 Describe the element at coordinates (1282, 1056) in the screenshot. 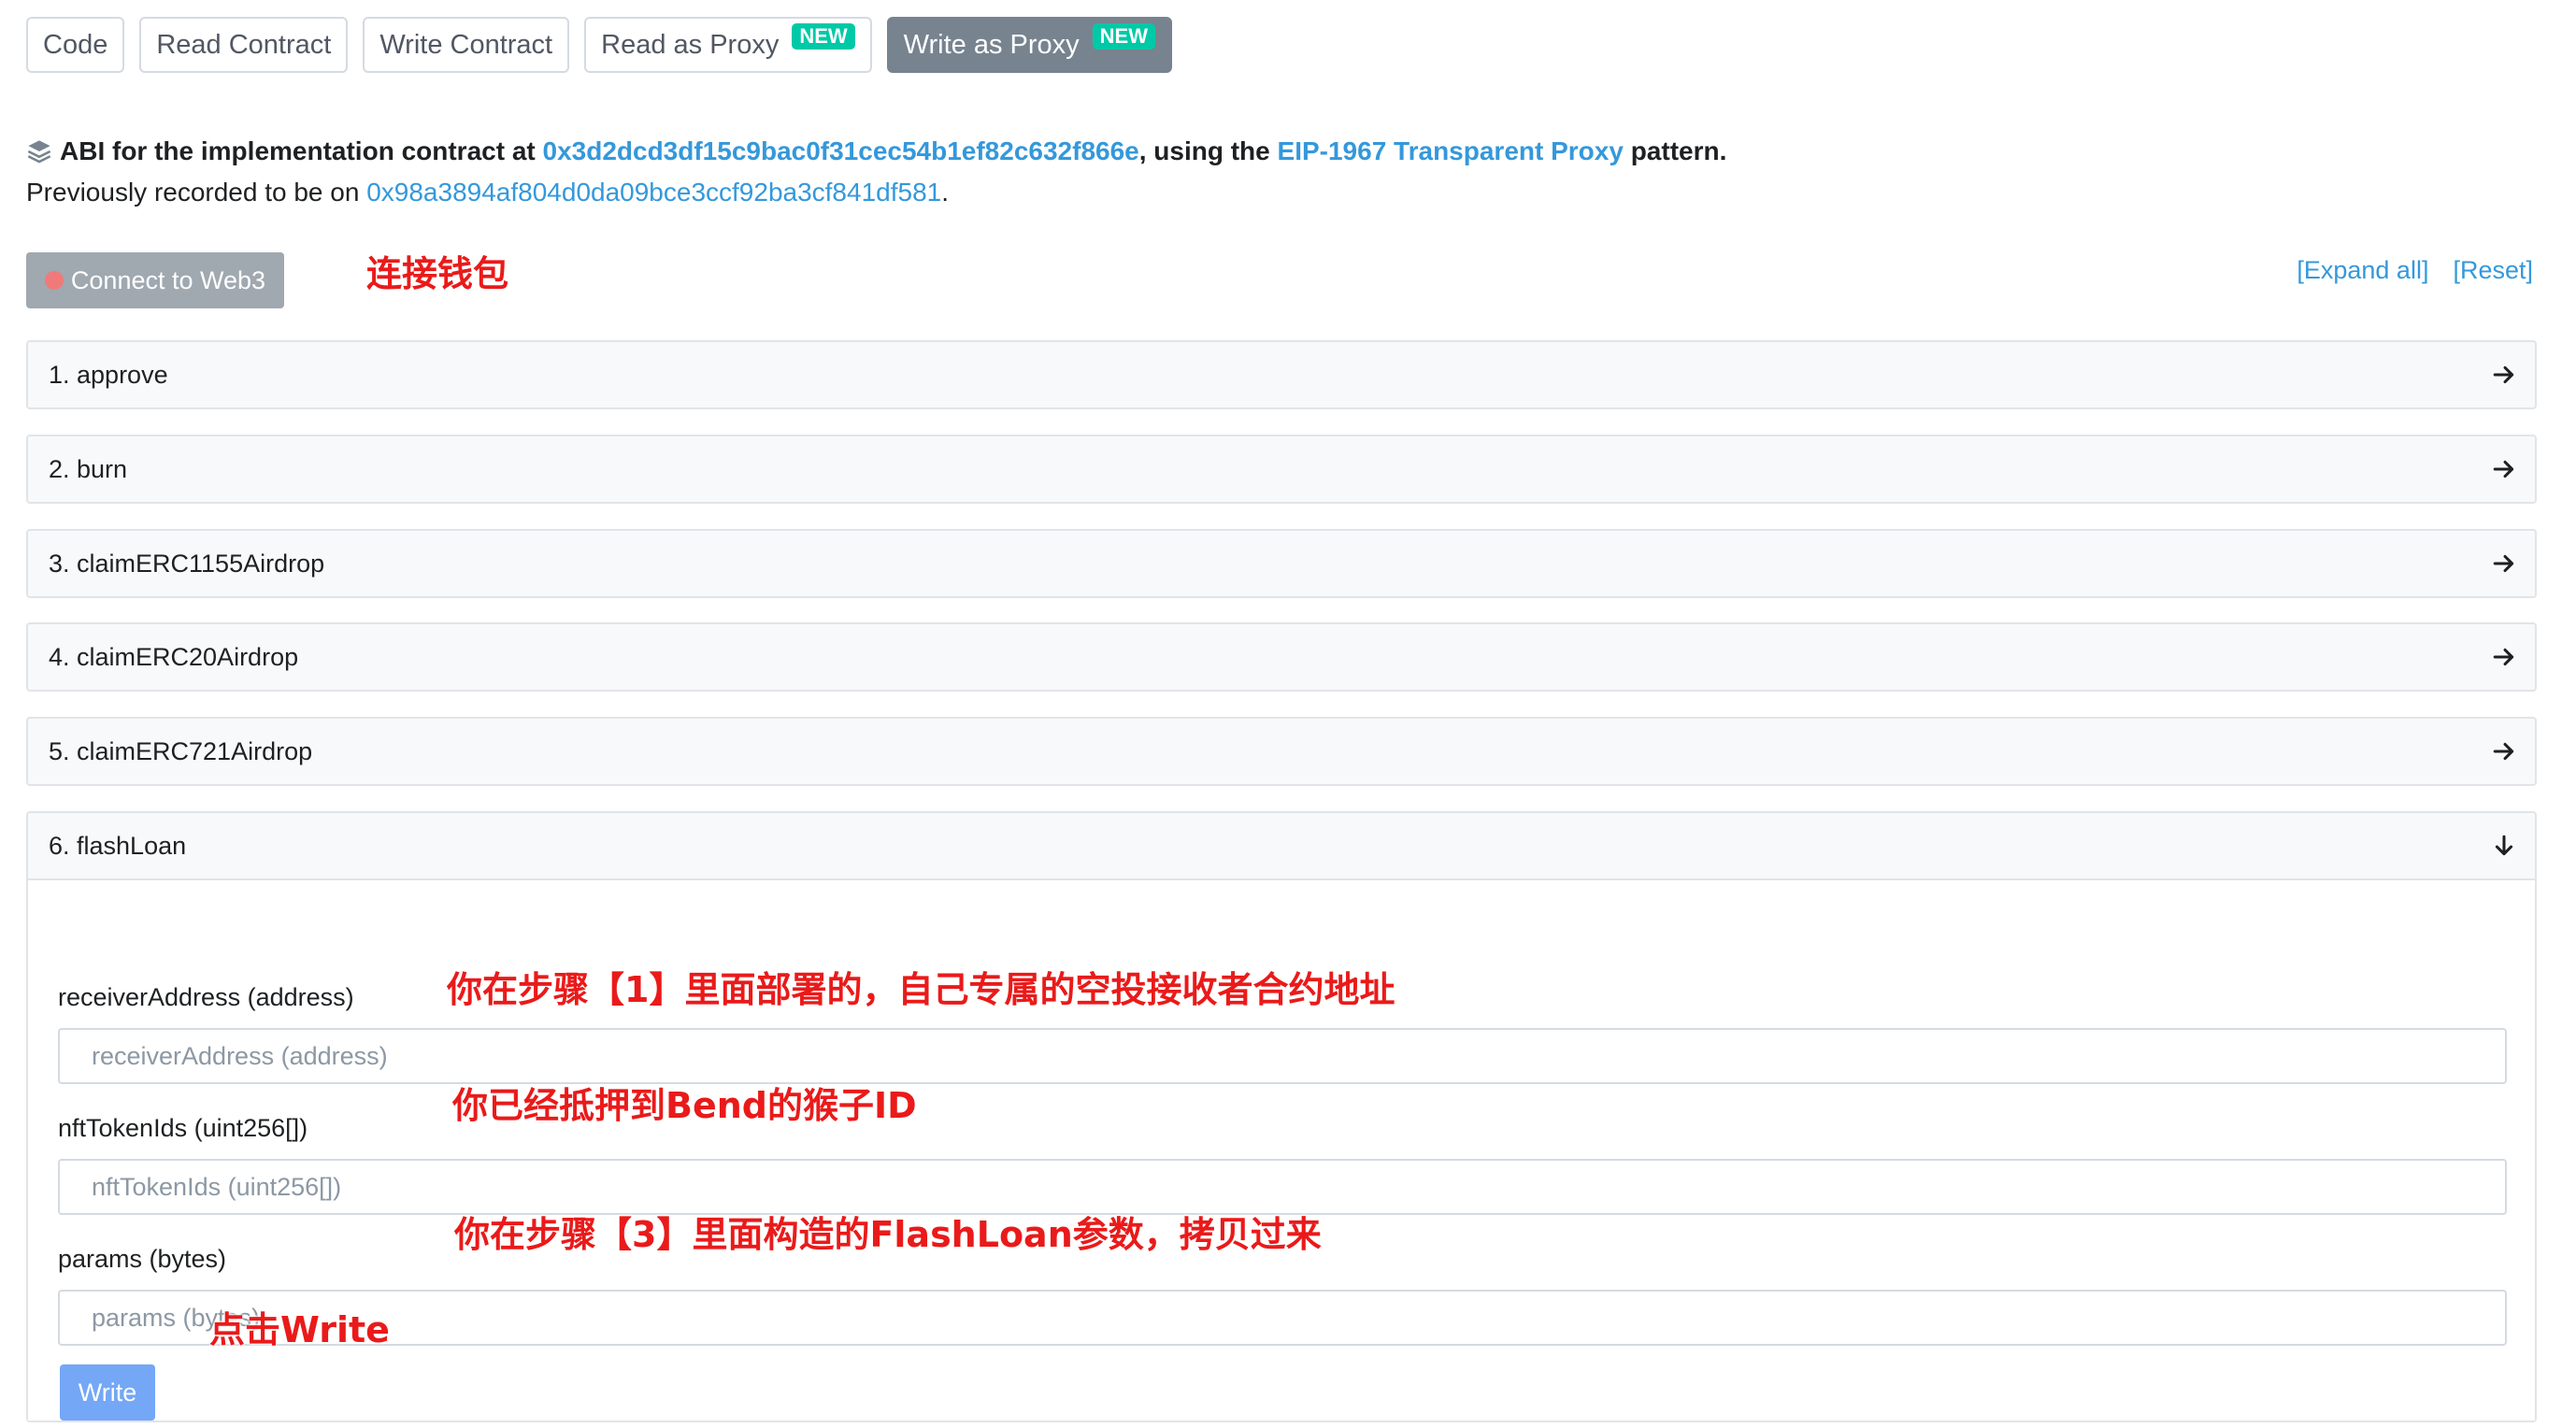

I see `receiver-address-input` at that location.